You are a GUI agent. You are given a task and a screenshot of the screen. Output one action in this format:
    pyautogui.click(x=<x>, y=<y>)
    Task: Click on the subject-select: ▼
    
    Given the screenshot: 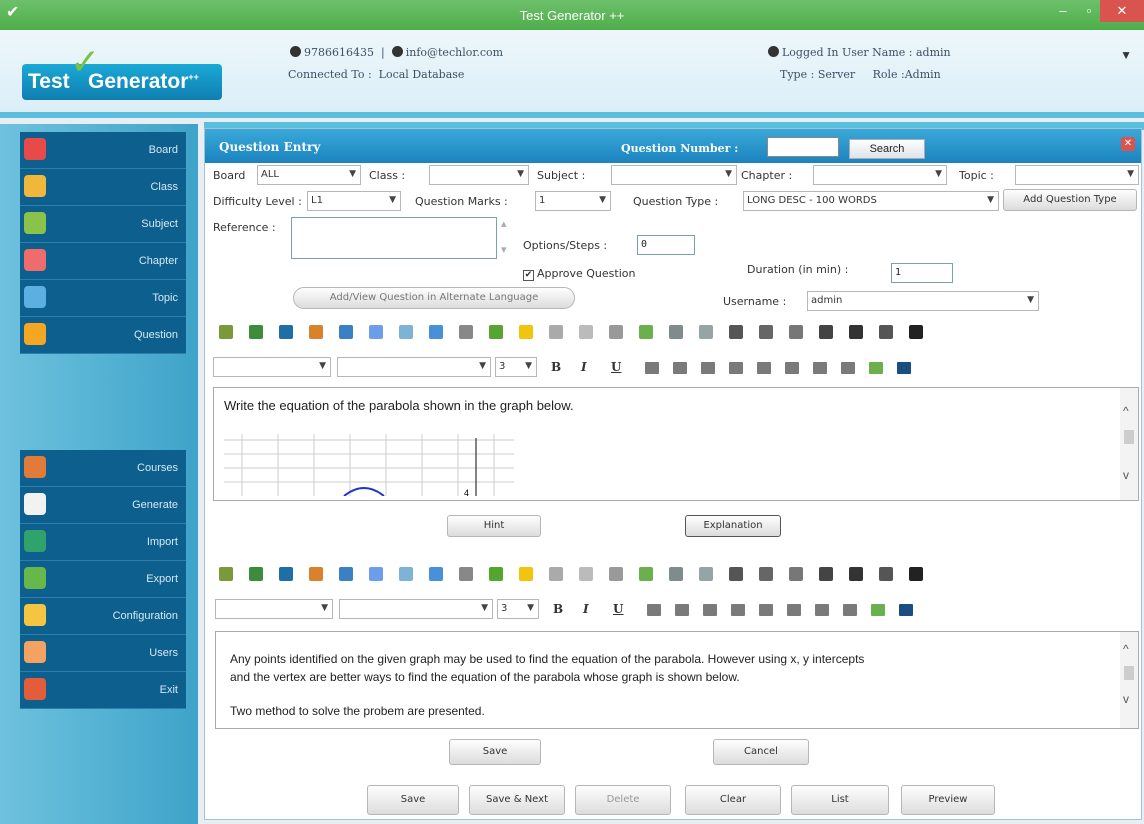 What is the action you would take?
    pyautogui.click(x=674, y=175)
    